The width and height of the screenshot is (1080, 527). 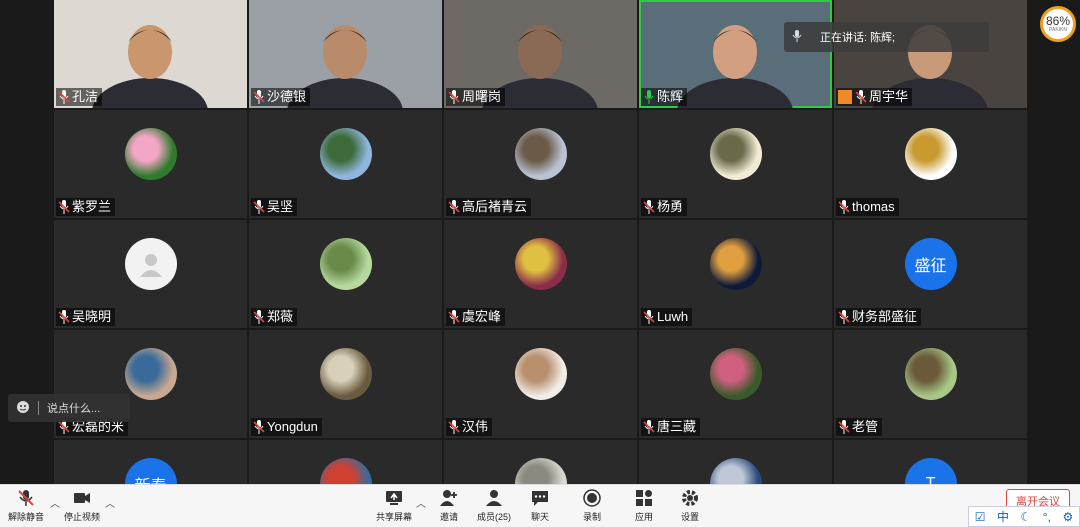 I want to click on network-badge: 86% PAKIKN, so click(x=1058, y=24).